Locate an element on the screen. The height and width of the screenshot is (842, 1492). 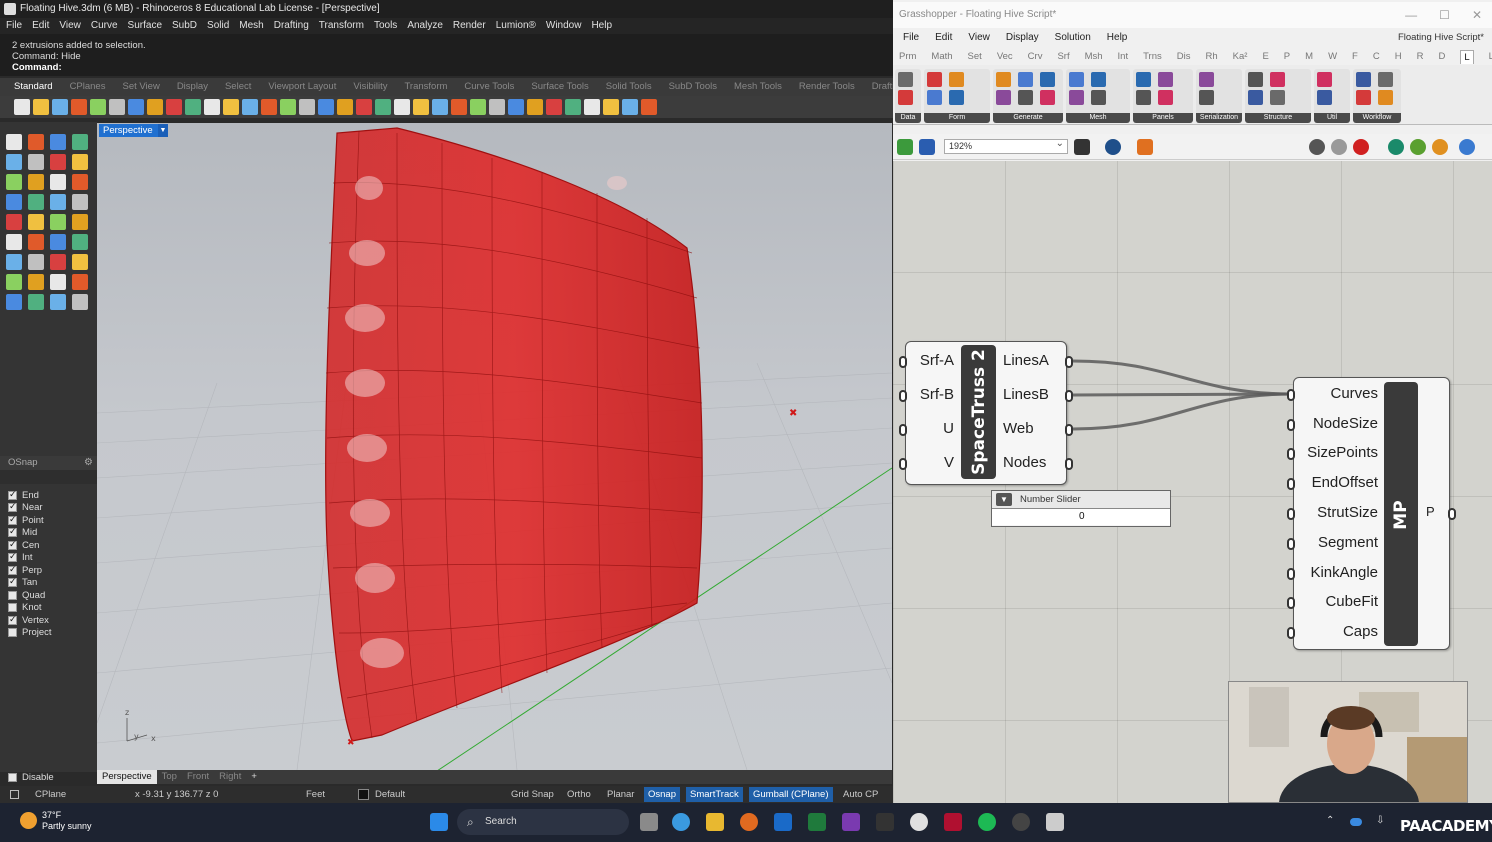
gh-tab: E is located at coordinates (1265, 57).